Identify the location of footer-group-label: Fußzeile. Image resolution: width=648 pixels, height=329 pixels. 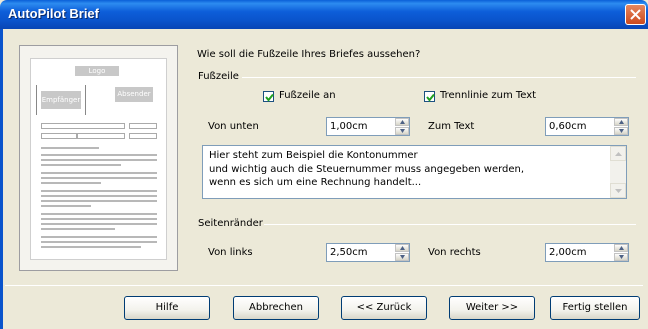
(218, 76).